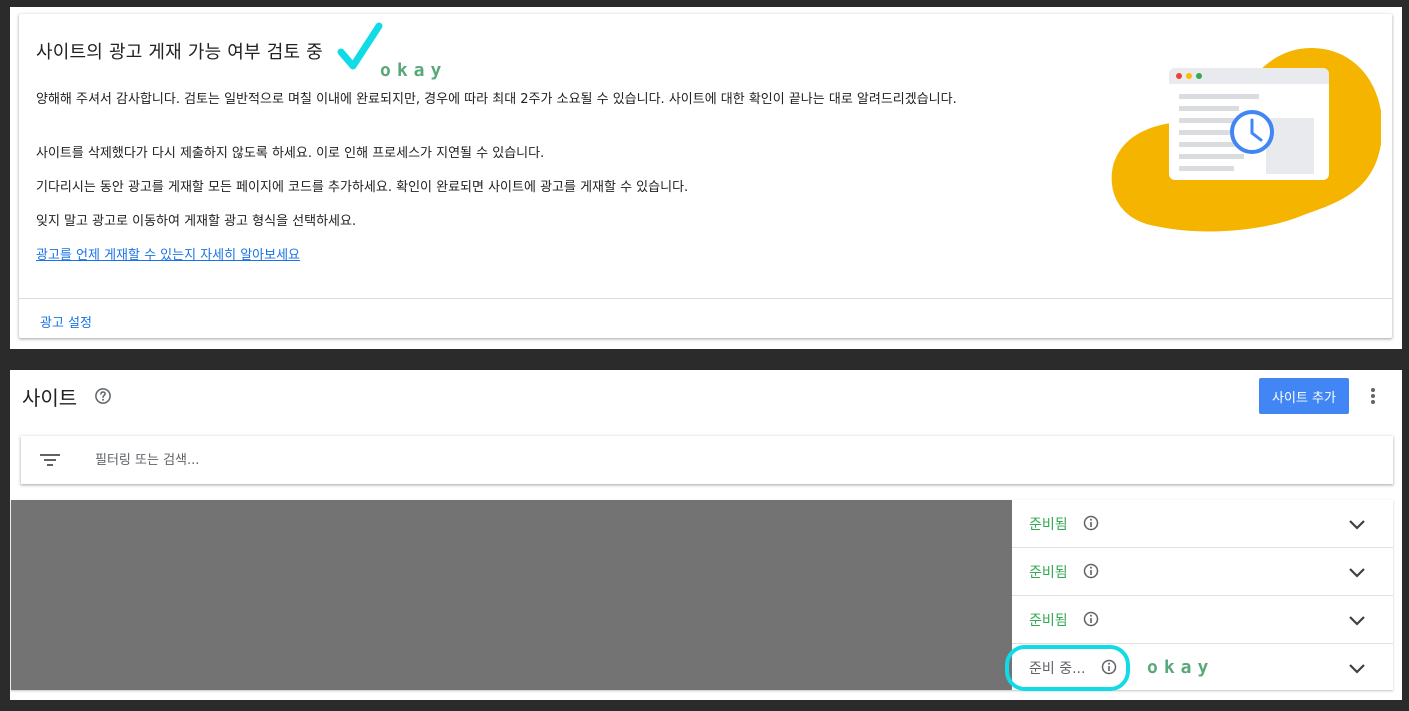 This screenshot has height=711, width=1409. Describe the element at coordinates (360, 46) in the screenshot. I see `checkmark-annotation-icon` at that location.